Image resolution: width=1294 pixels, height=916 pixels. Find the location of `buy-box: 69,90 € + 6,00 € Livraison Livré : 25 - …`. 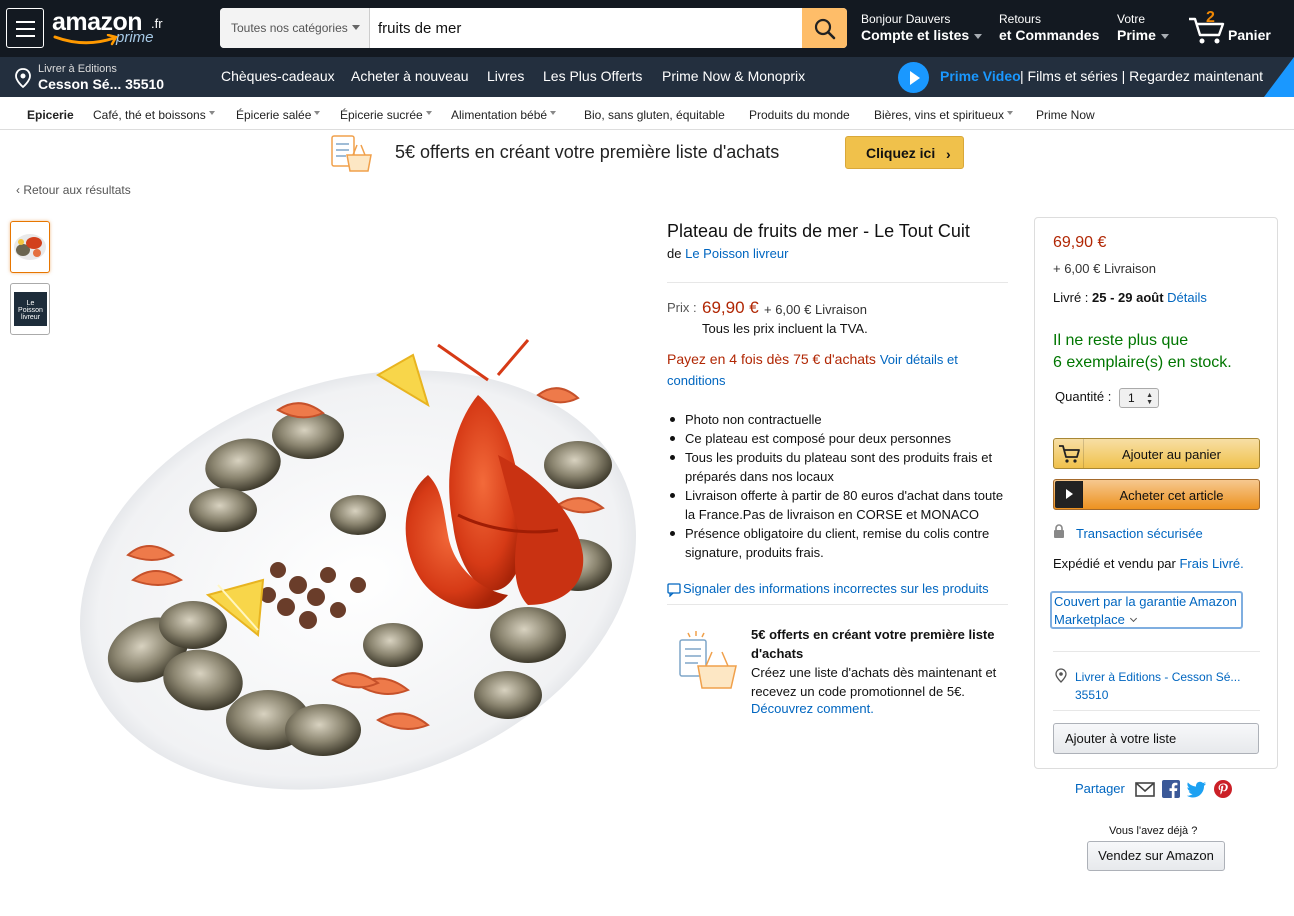

buy-box: 69,90 € + 6,00 € Livraison Livré : 25 - … is located at coordinates (1156, 493).